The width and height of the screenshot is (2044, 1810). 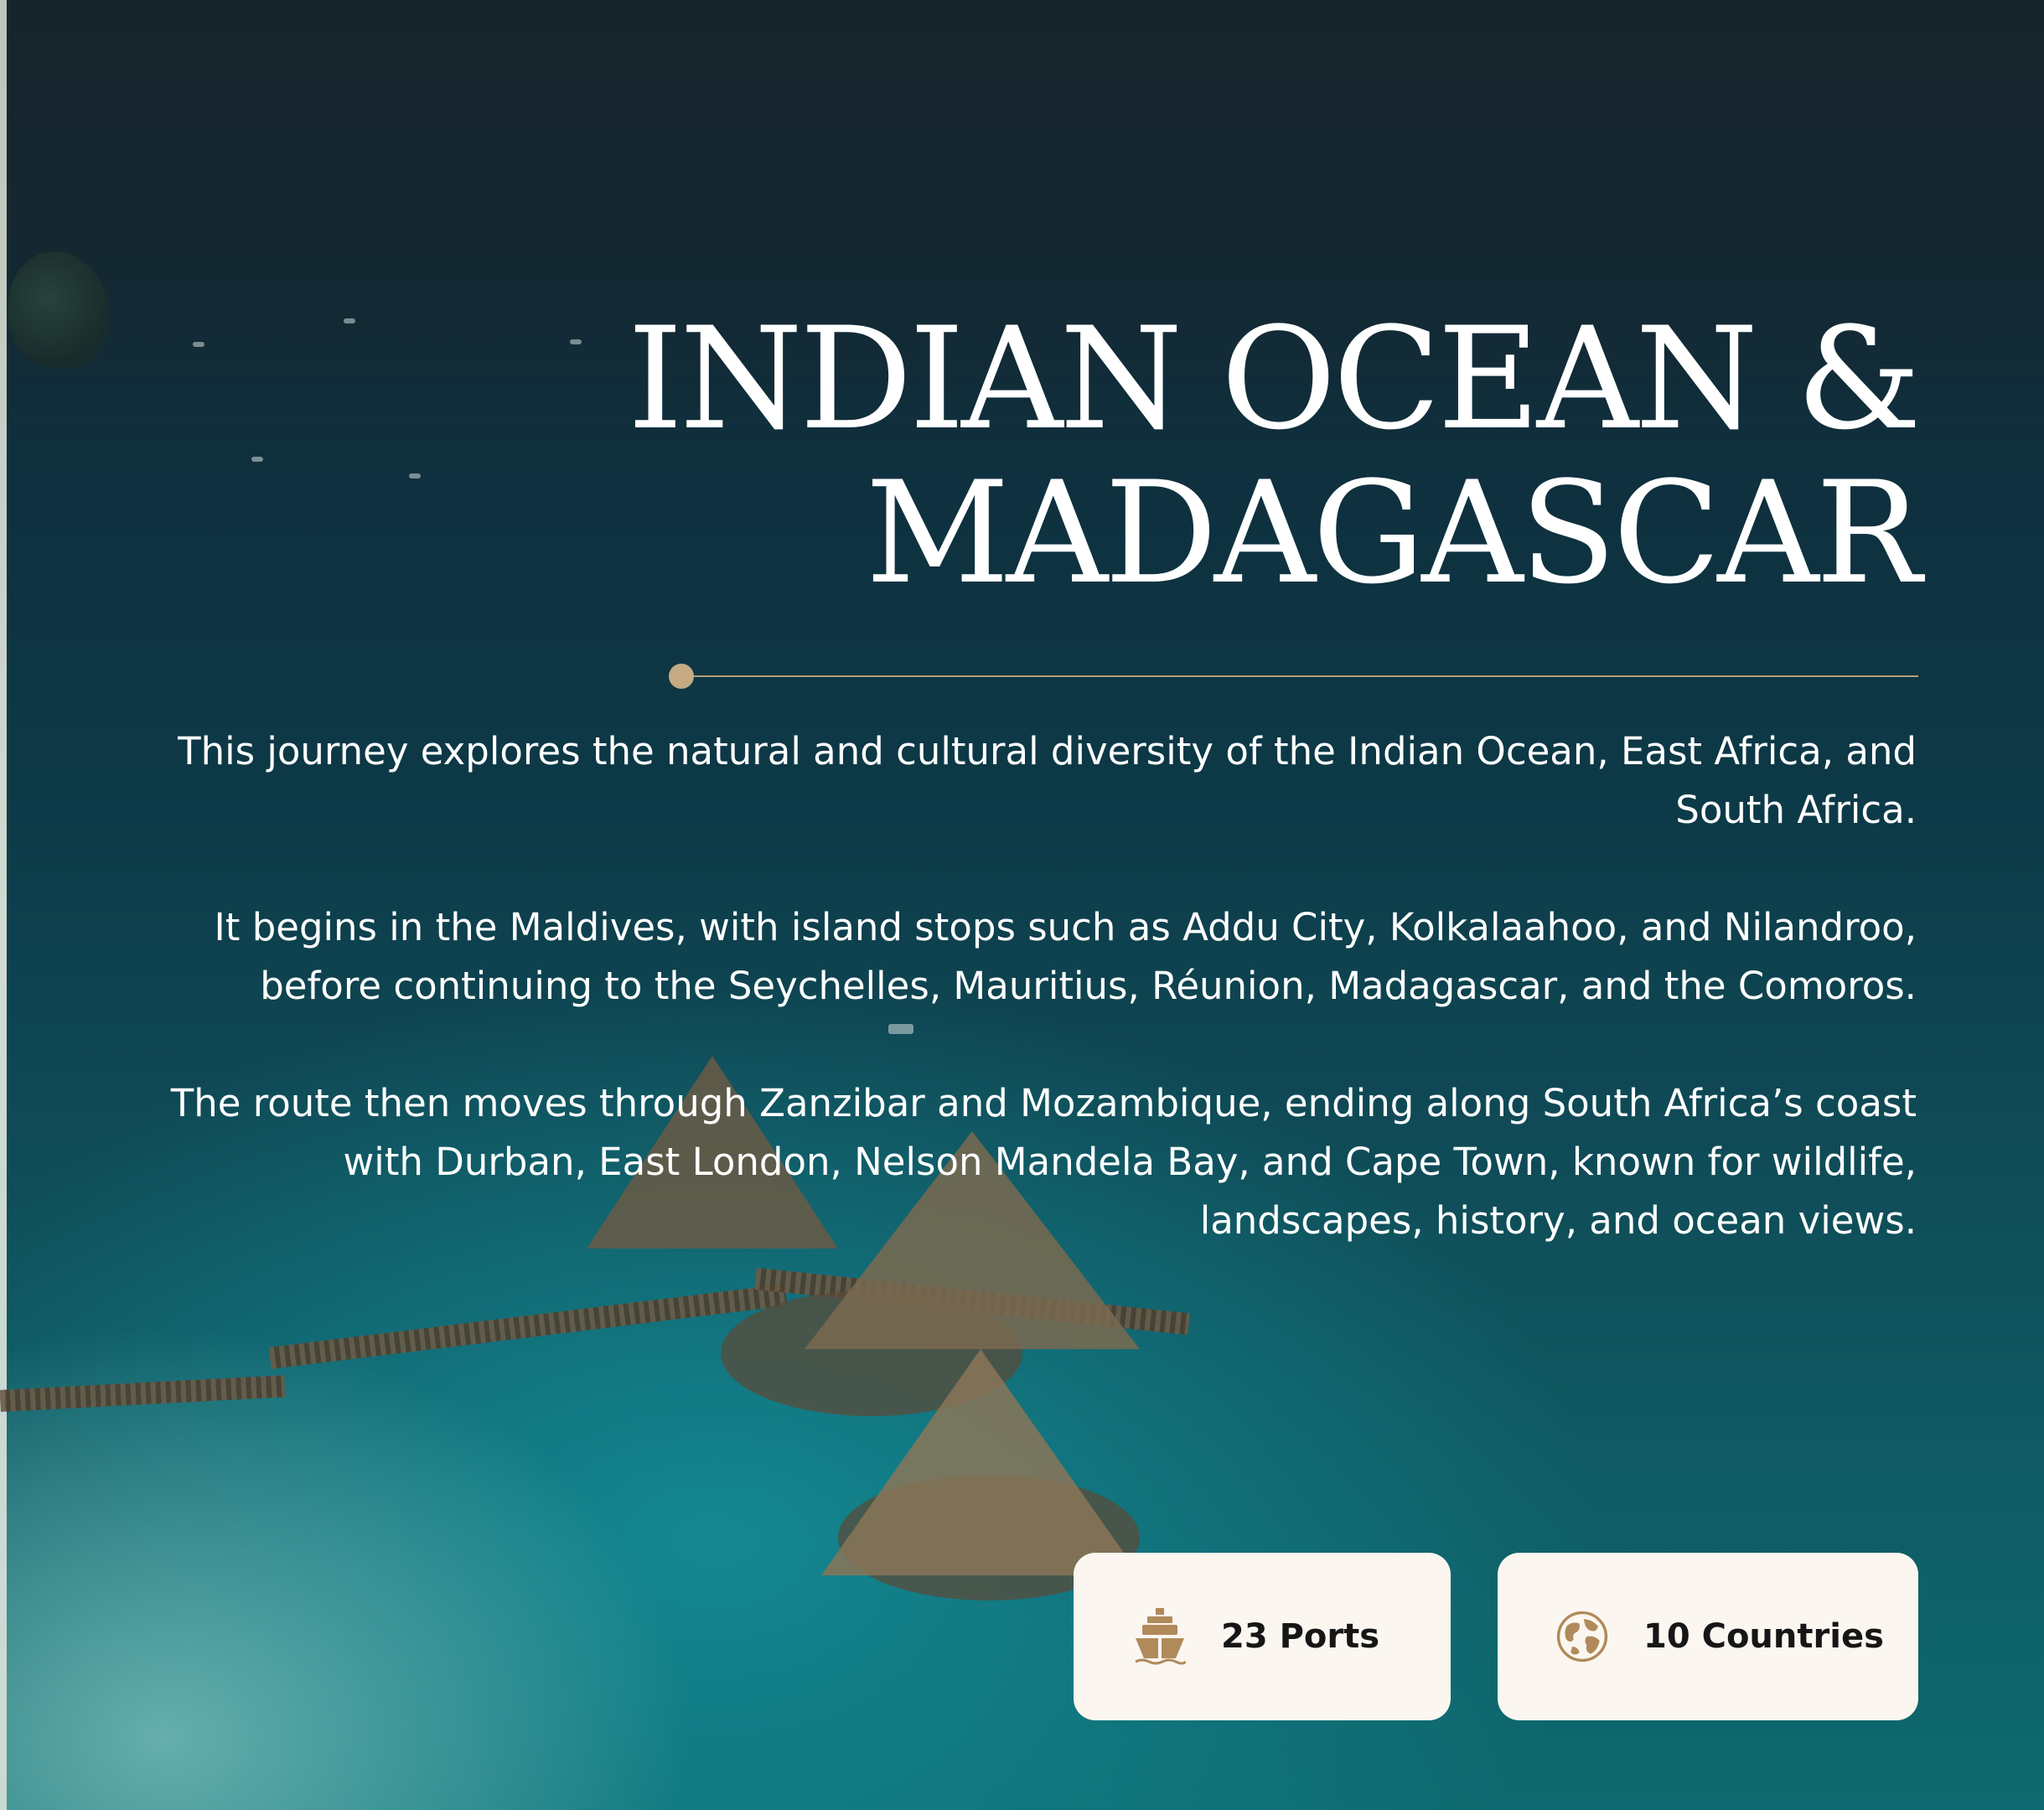 I want to click on title-line-1: INDIAN OCEAN &, so click(x=1274, y=379).